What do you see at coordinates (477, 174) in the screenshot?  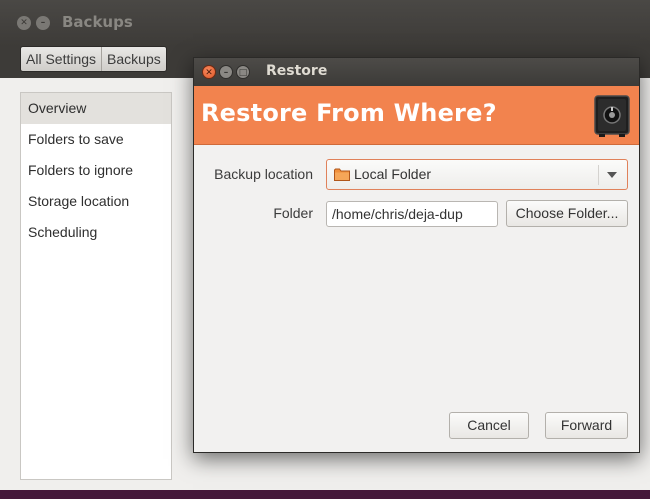 I see `backup-location-select: Local Folder` at bounding box center [477, 174].